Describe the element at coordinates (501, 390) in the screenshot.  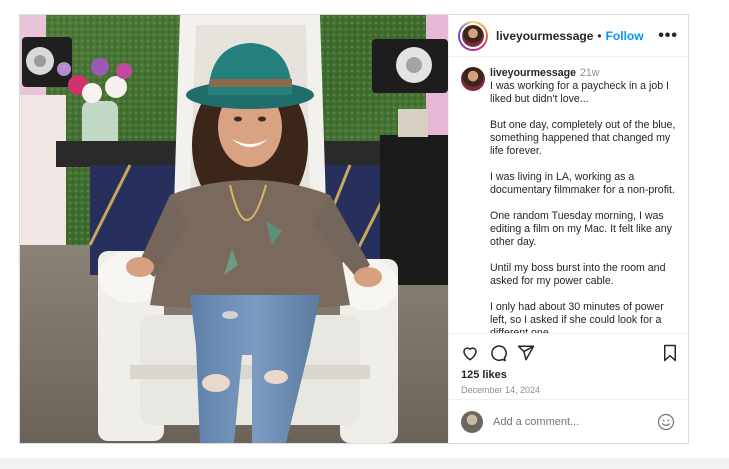
I see `post-date: December 14, 2024` at that location.